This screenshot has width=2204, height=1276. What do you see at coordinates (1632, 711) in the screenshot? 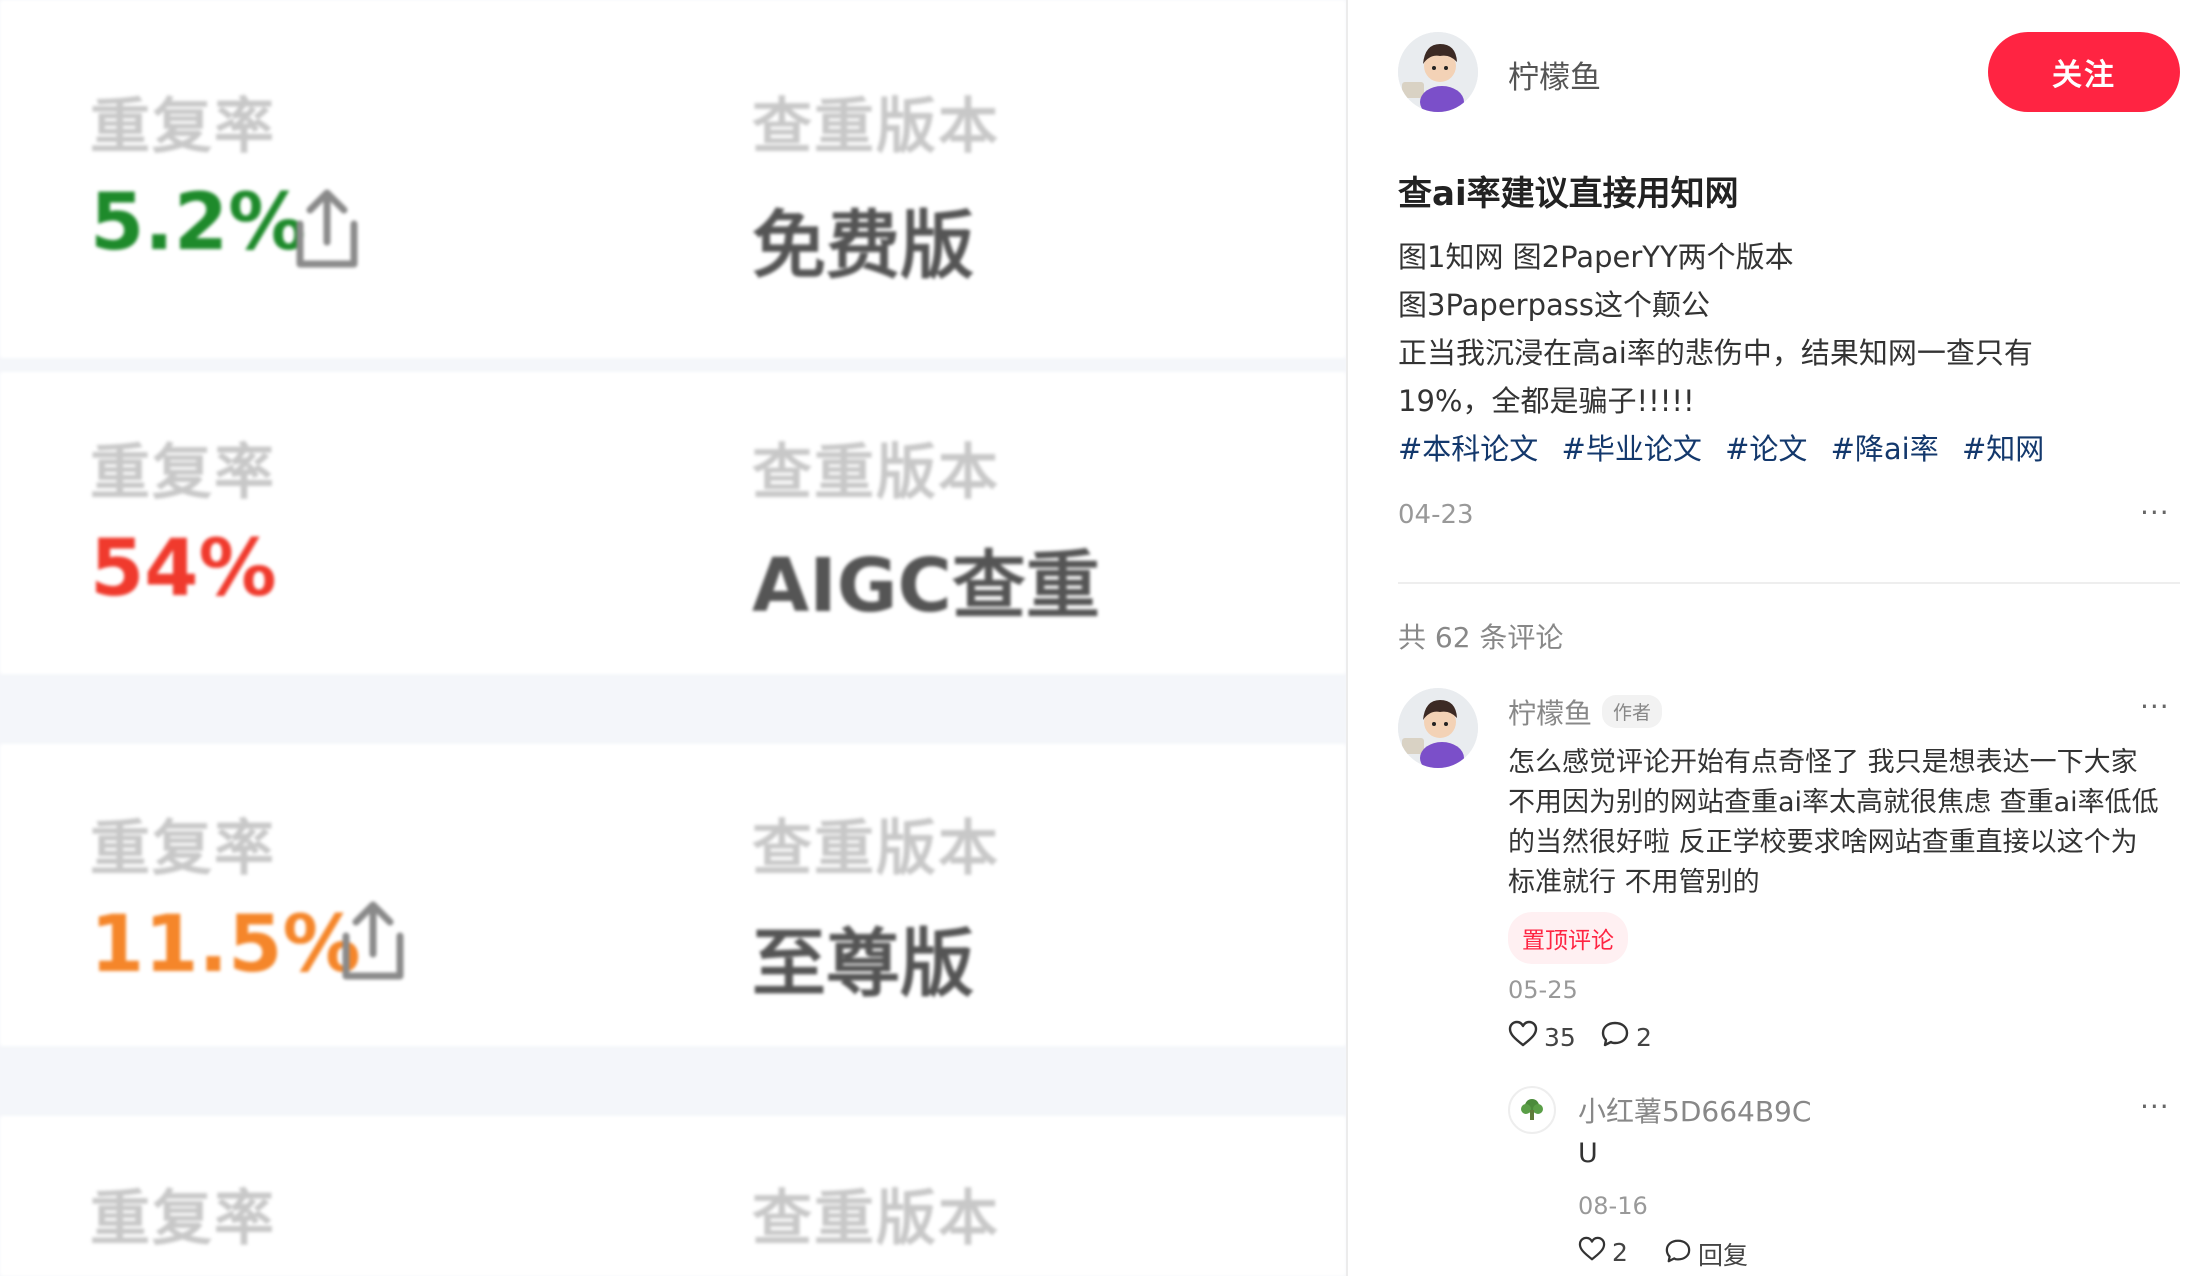
I see `author-badge: 作者` at bounding box center [1632, 711].